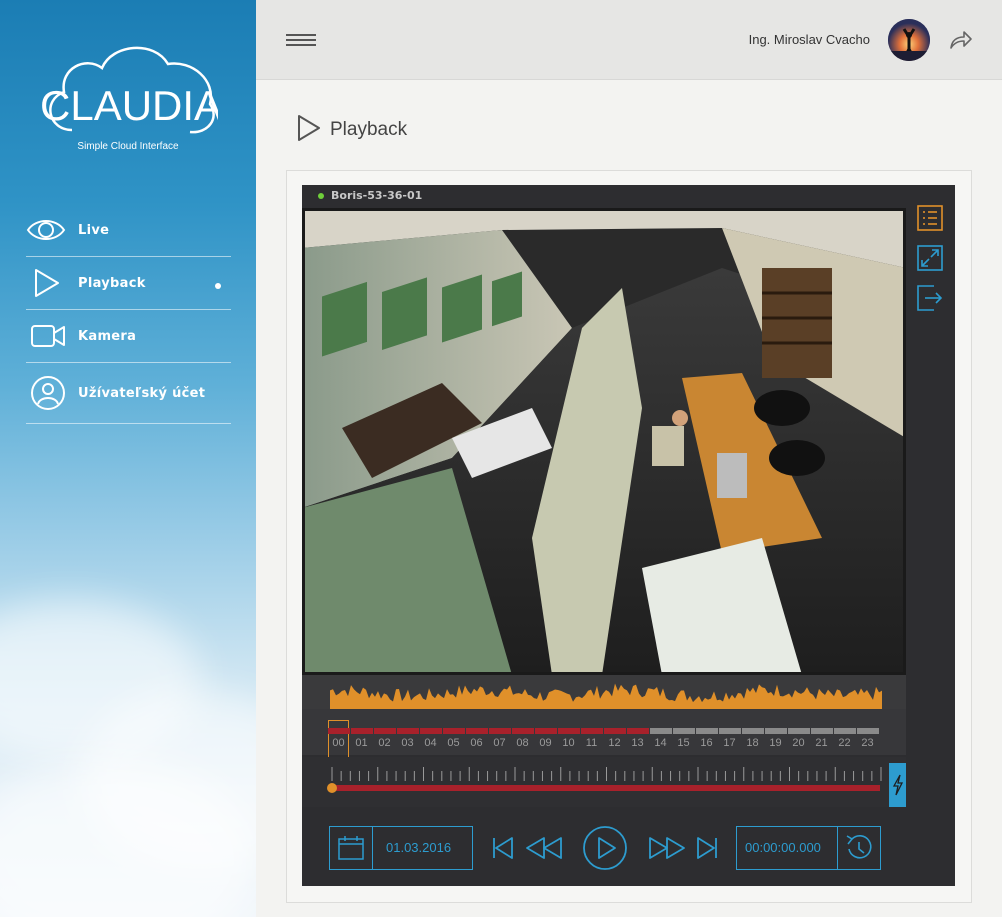  What do you see at coordinates (591, 743) in the screenshot?
I see `hour-label: 11` at bounding box center [591, 743].